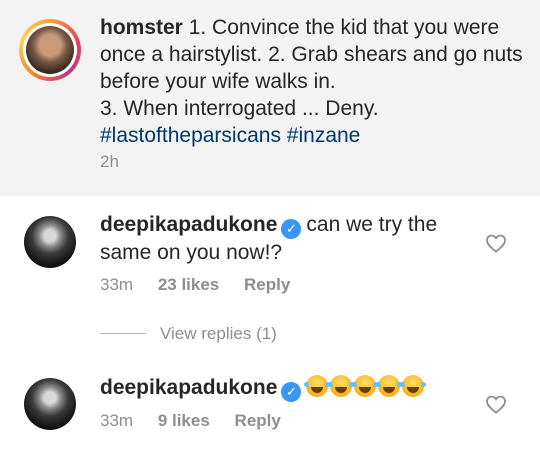 Image resolution: width=540 pixels, height=450 pixels. Describe the element at coordinates (50, 50) in the screenshot. I see `caption-author-avatar` at that location.